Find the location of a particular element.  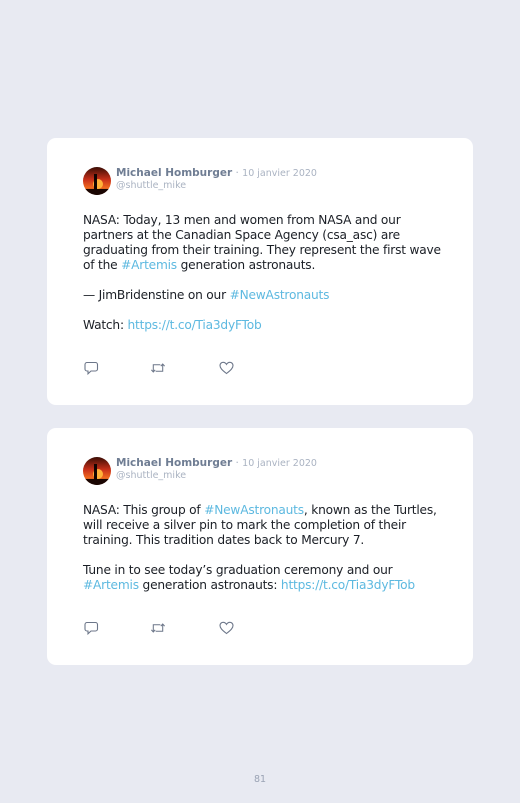

tweet-text: Watch: is located at coordinates (105, 325).